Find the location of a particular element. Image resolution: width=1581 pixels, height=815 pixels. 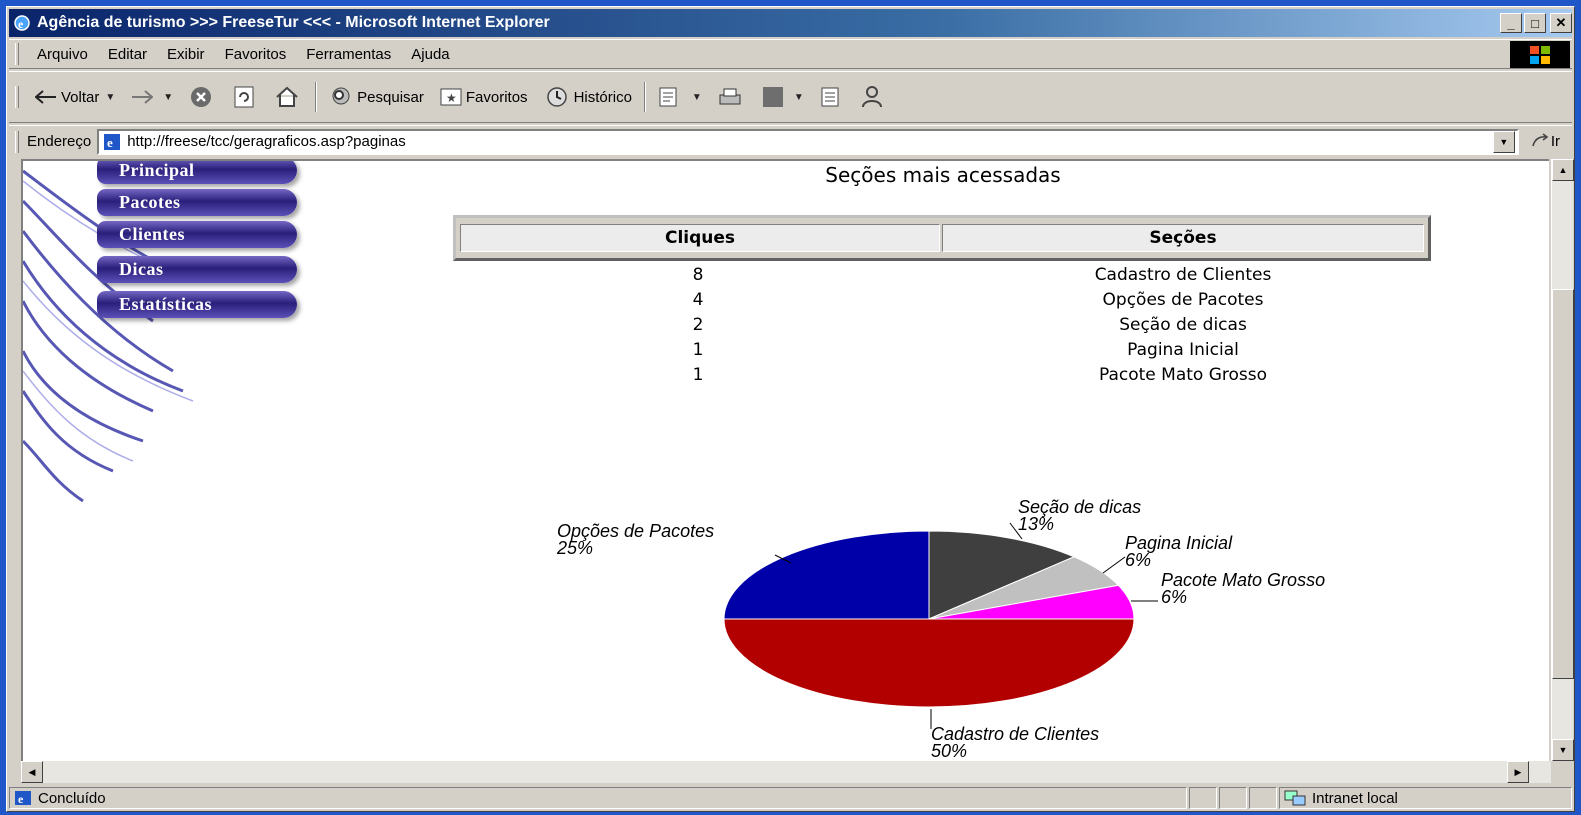

address-dropdown-icon: ▼ is located at coordinates (1503, 141).